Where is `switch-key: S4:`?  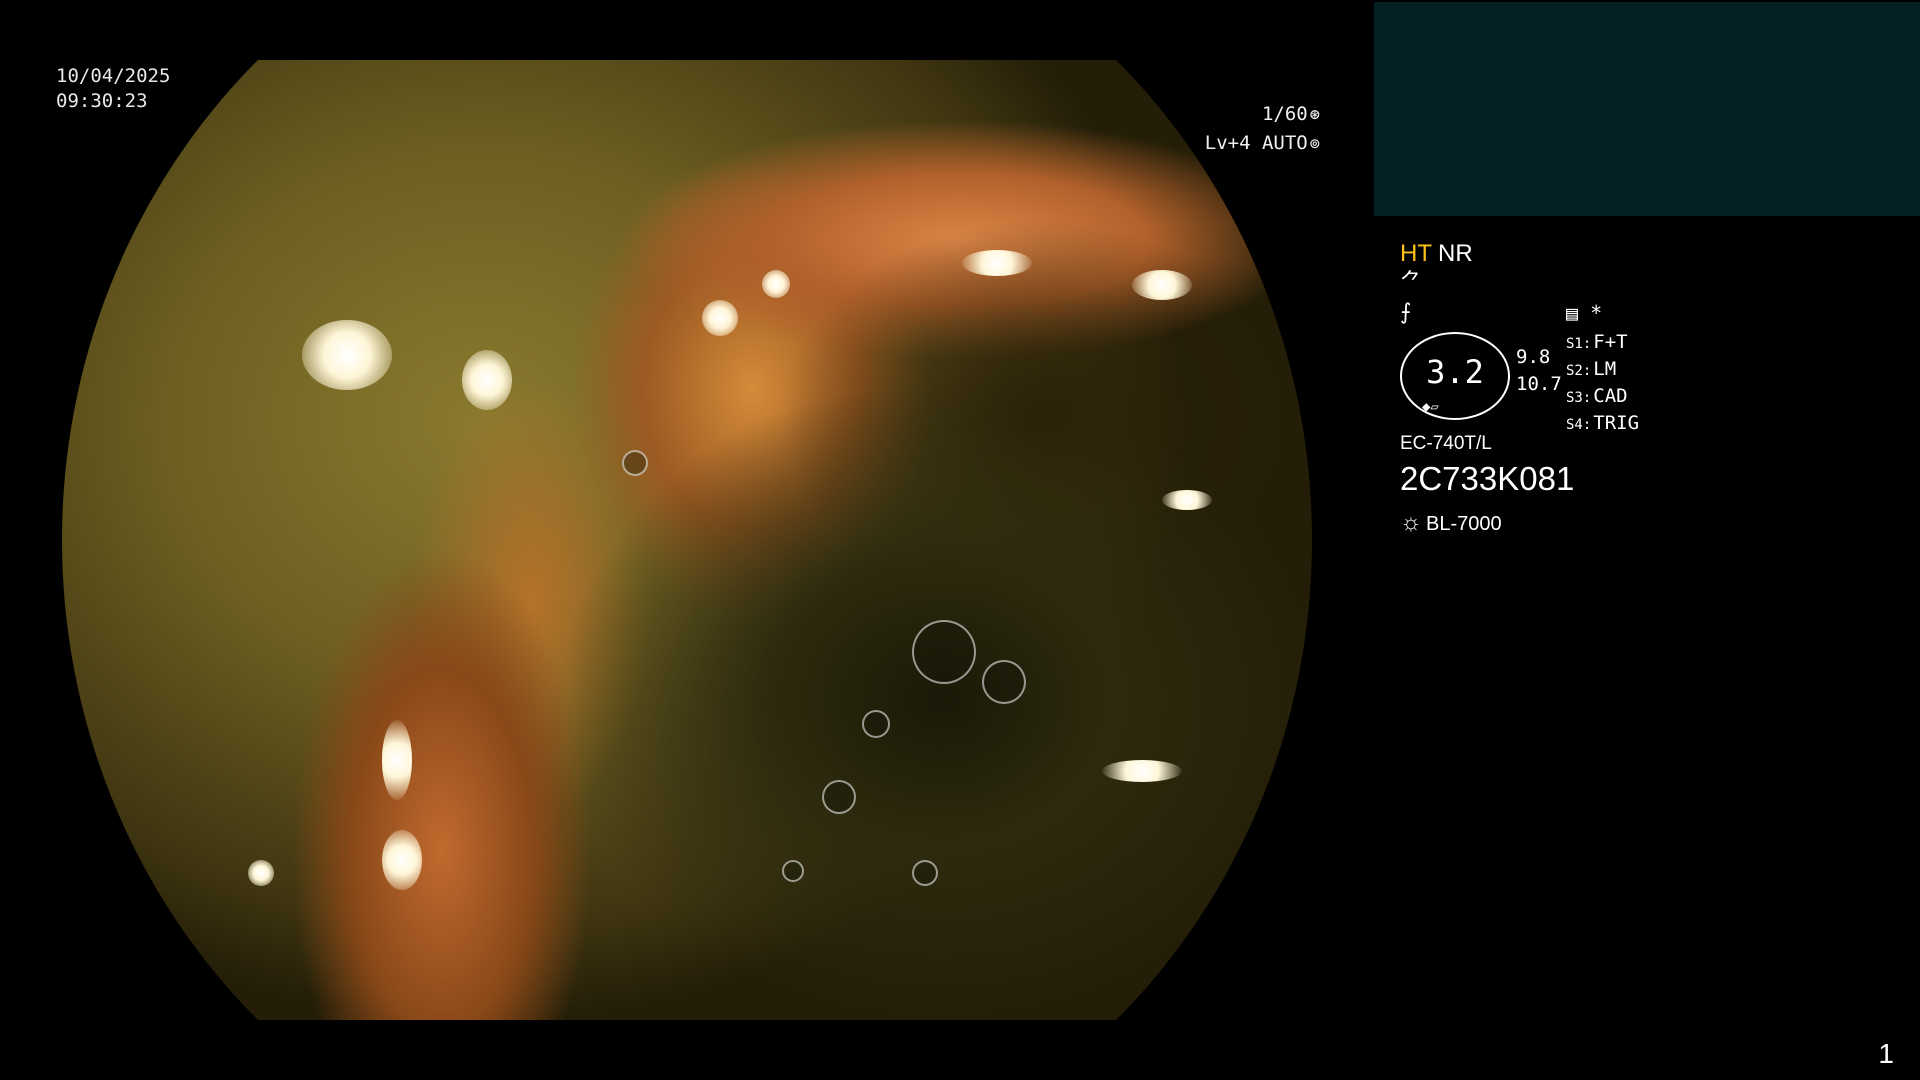 switch-key: S4: is located at coordinates (1579, 425).